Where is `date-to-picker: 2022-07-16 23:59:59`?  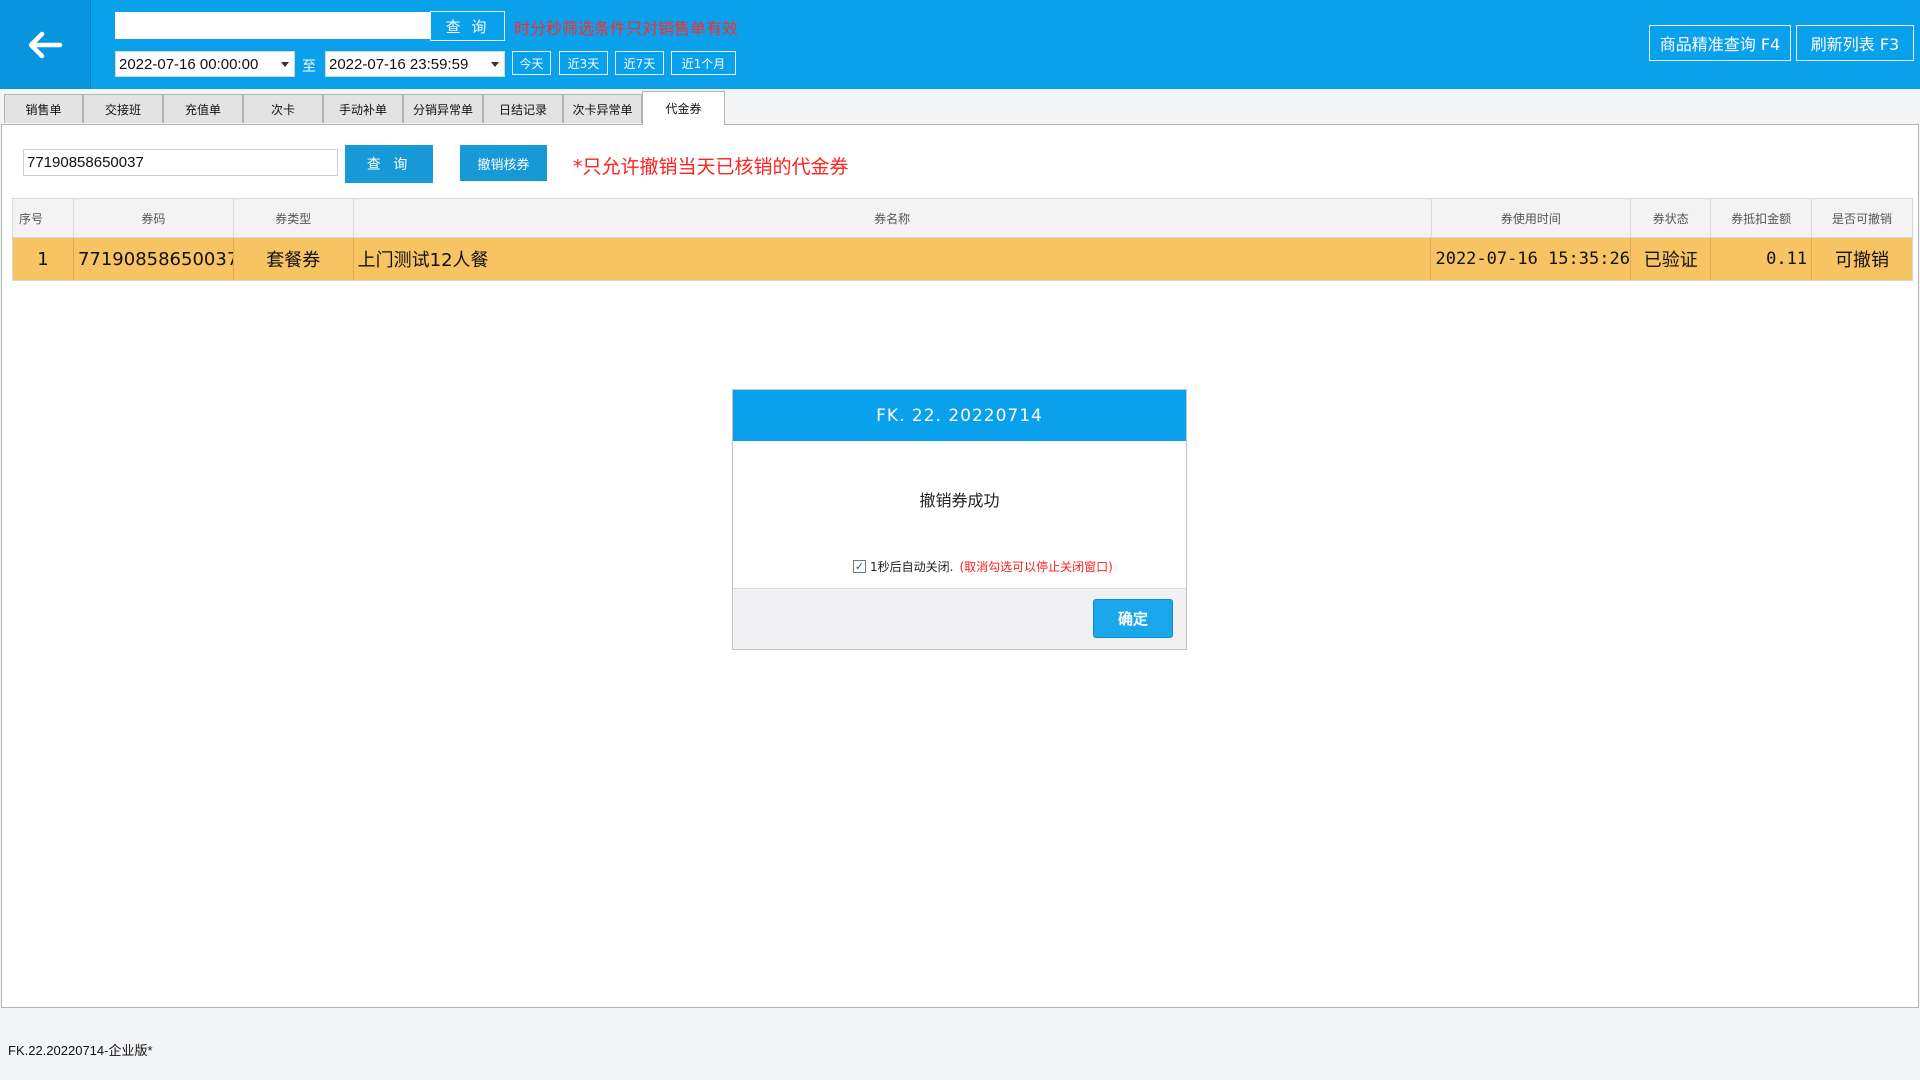 date-to-picker: 2022-07-16 23:59:59 is located at coordinates (415, 64).